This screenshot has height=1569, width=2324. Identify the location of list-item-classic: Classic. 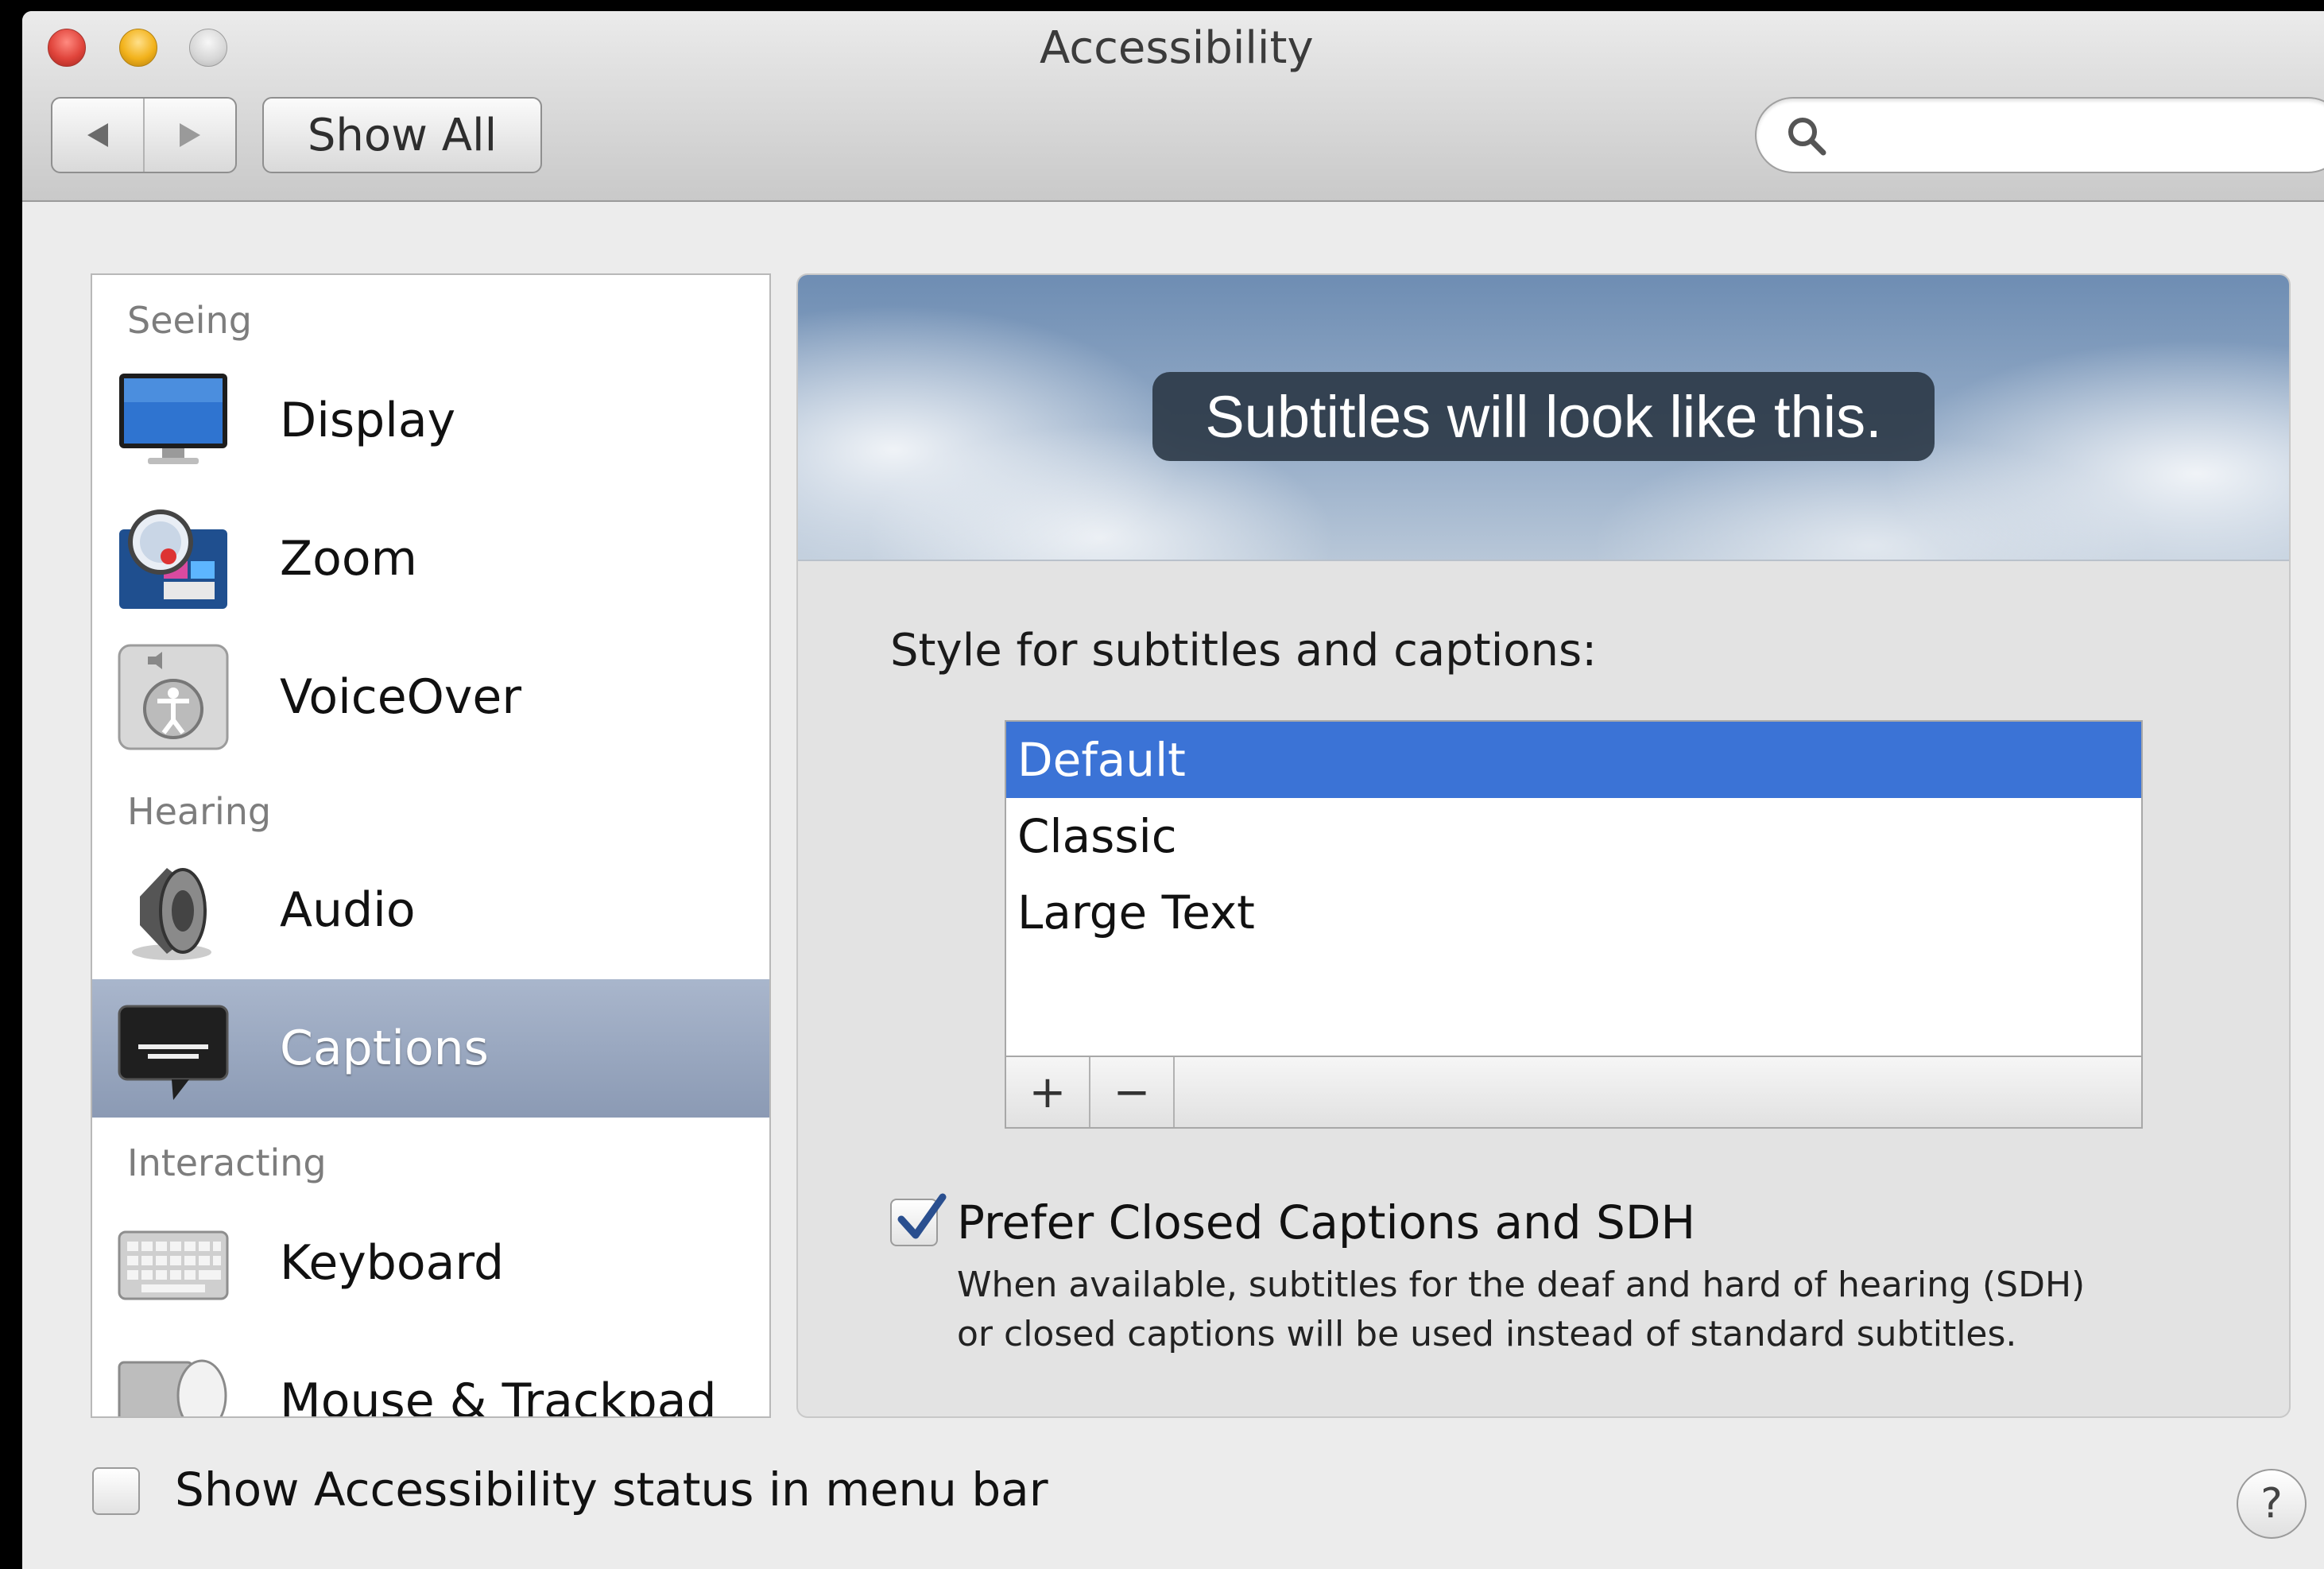
(1573, 836).